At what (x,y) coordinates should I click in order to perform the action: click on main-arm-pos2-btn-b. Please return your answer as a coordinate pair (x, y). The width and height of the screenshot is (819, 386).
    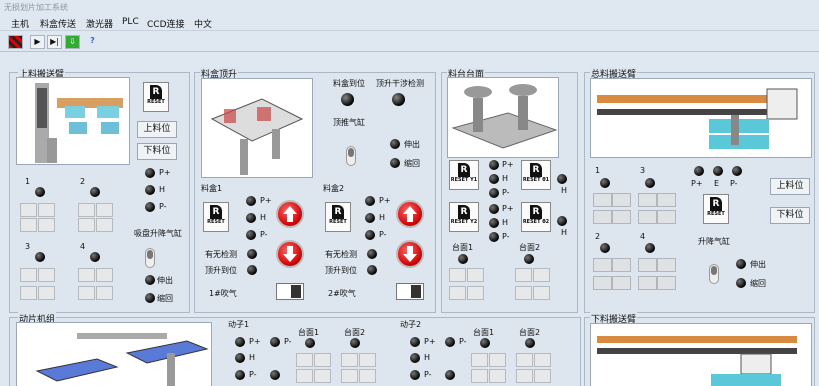
    Looking at the image, I should click on (621, 265).